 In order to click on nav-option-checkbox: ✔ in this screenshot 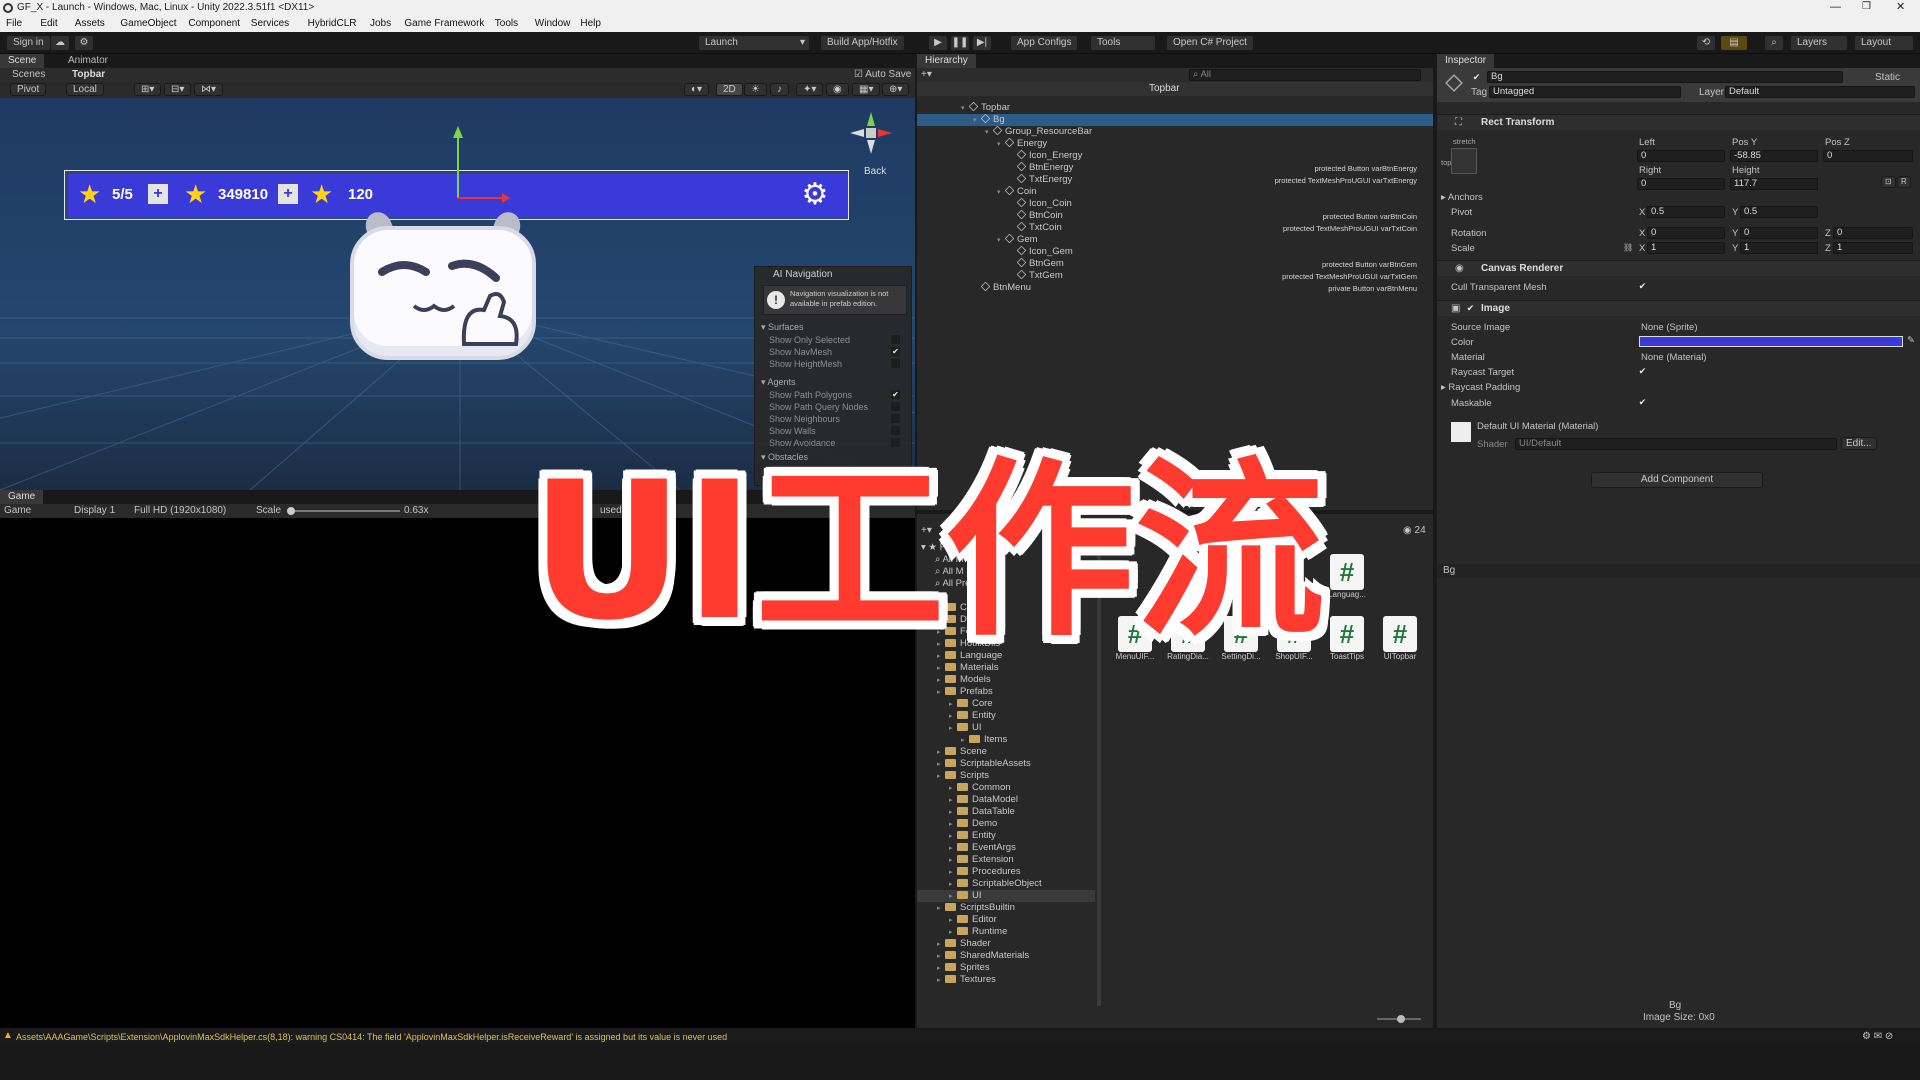, I will do `click(895, 394)`.